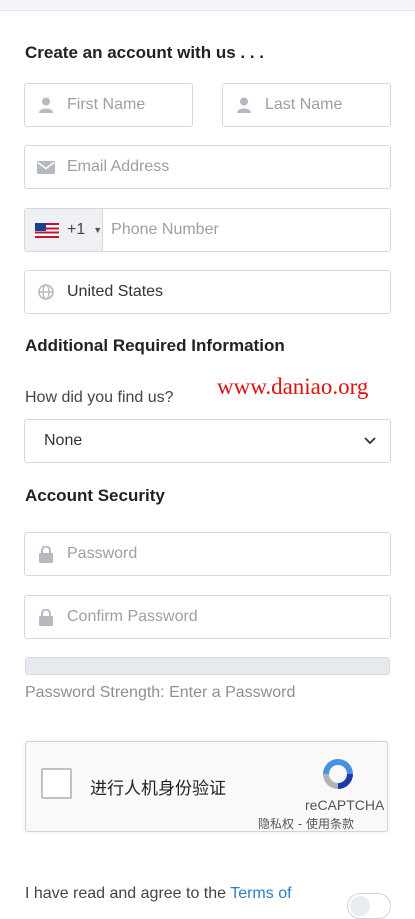  What do you see at coordinates (95, 495) in the screenshot?
I see `account-security-heading: Account Security` at bounding box center [95, 495].